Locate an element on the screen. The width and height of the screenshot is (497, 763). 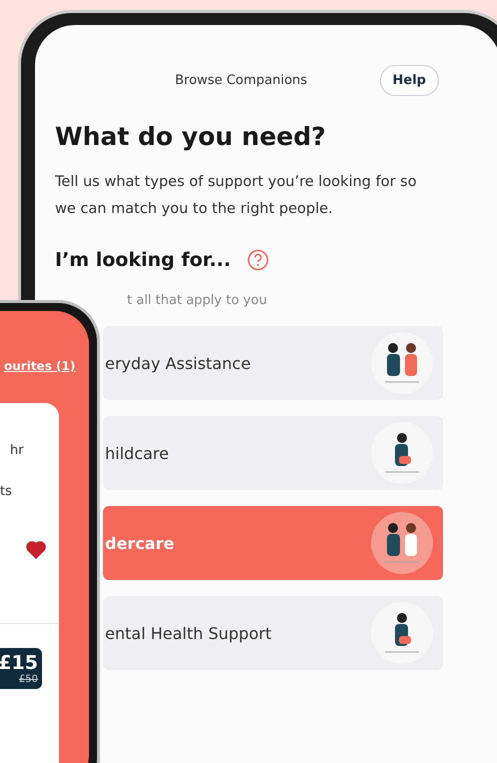
option-label: eryday Assistance is located at coordinates (178, 363).